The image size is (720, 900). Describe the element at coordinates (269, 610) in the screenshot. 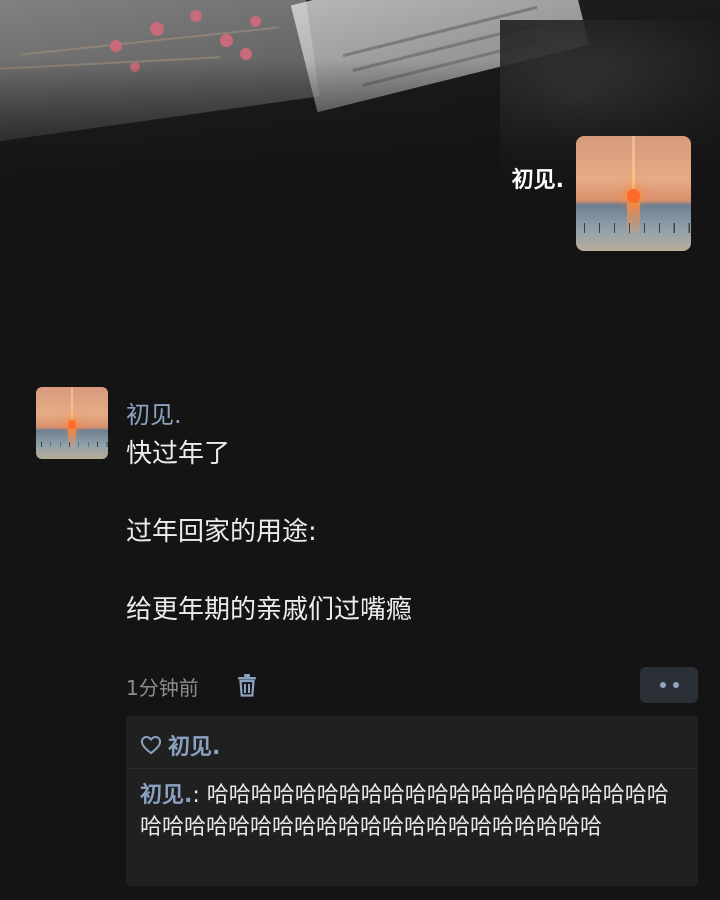

I see `post-text-line: 给更年期的亲戚们过嘴瘾` at that location.